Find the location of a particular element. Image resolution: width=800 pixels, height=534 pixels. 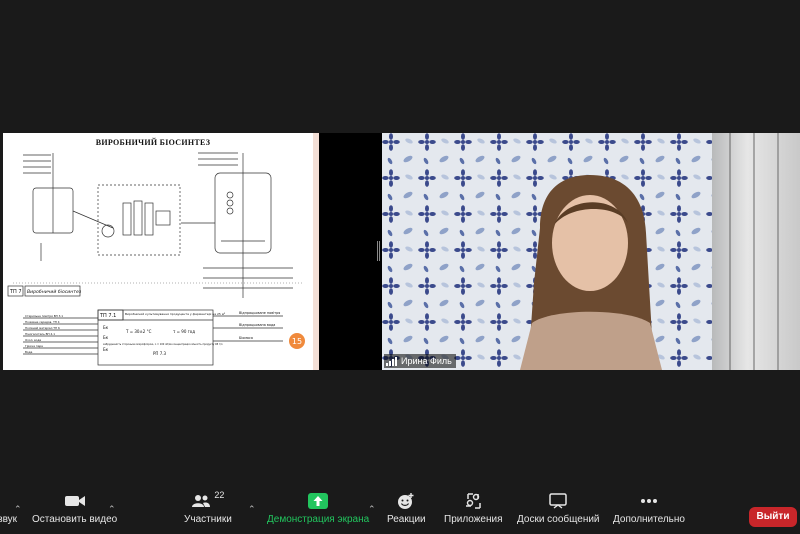

input-label: Поживне середов. ТП 4 is located at coordinates (42, 322).